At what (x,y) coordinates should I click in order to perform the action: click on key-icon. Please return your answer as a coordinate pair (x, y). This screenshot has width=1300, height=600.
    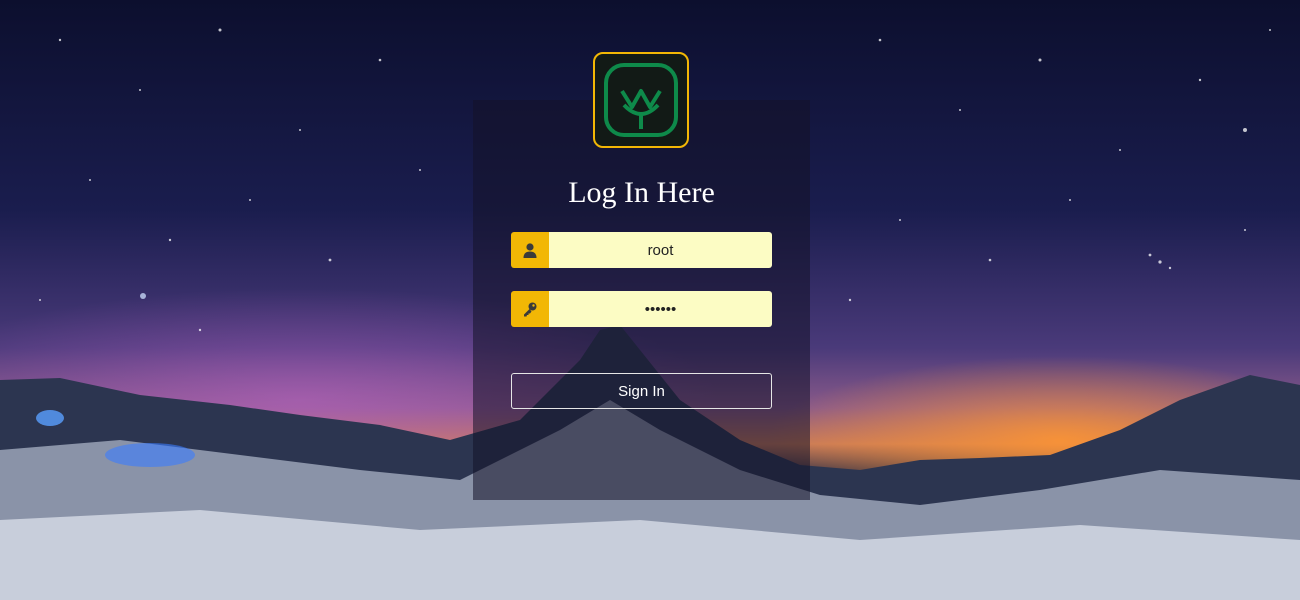
    Looking at the image, I should click on (530, 309).